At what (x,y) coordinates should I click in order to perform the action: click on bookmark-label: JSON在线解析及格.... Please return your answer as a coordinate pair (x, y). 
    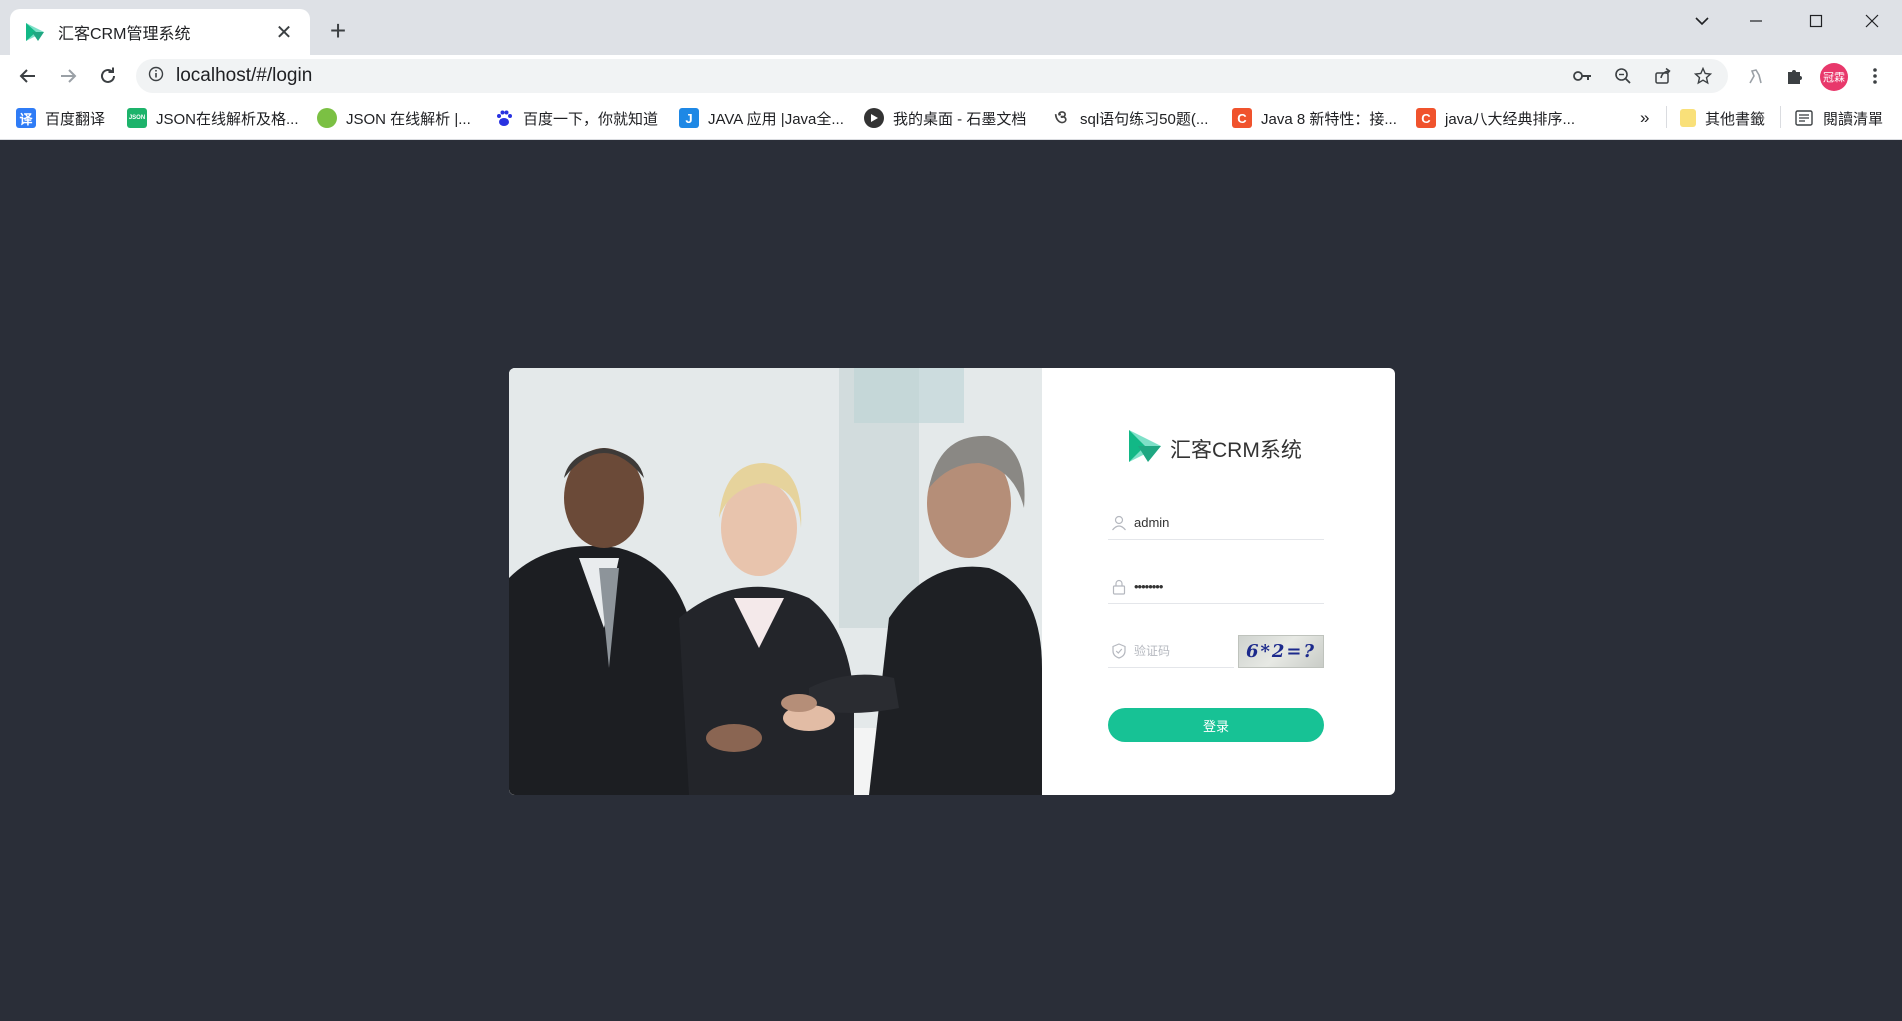
    Looking at the image, I should click on (227, 119).